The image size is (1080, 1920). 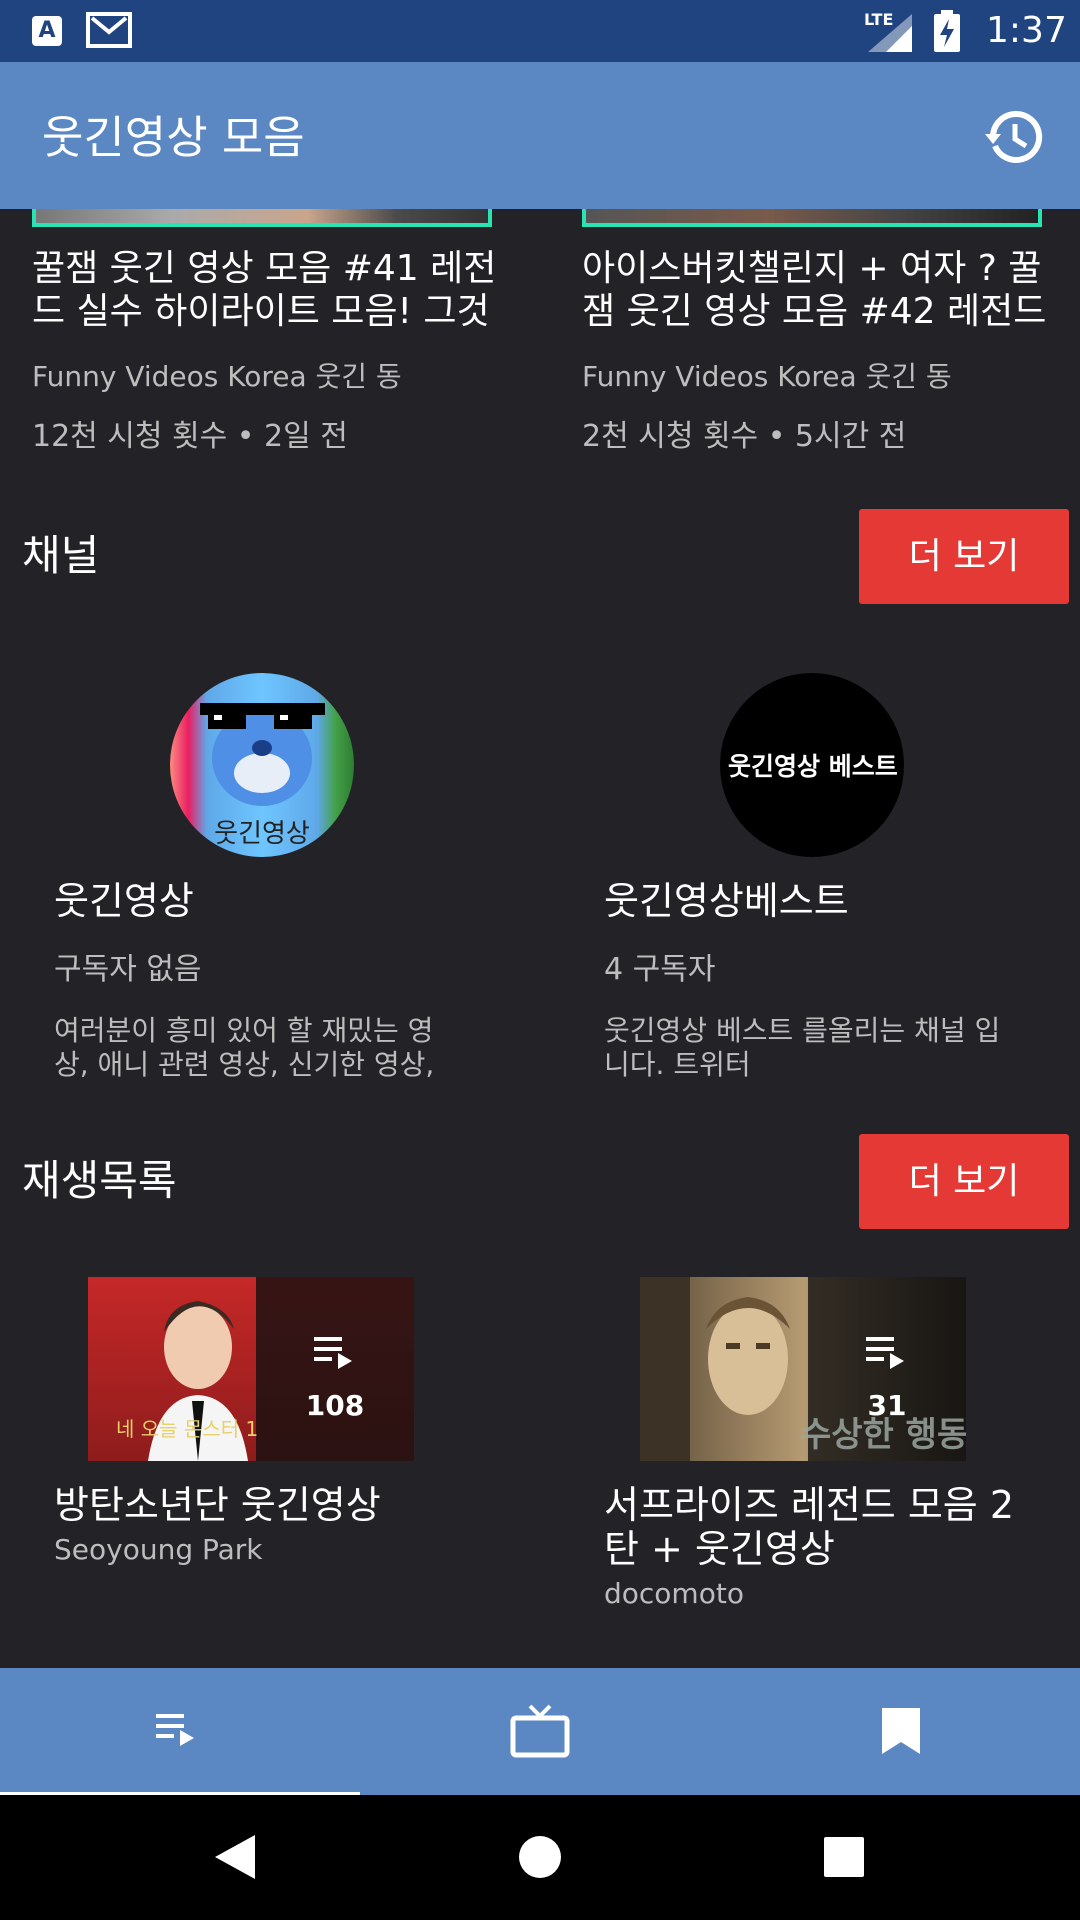 I want to click on bookmark-icon, so click(x=901, y=1731).